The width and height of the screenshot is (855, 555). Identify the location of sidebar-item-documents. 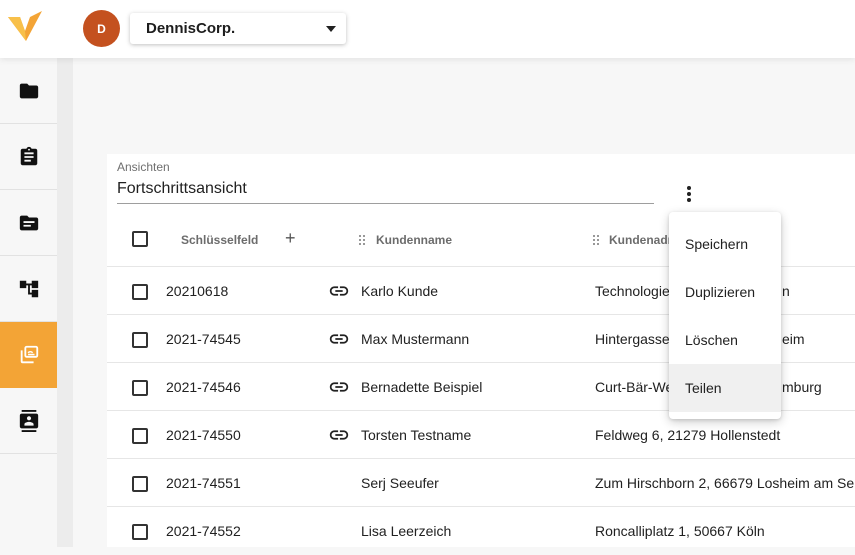
(28, 223).